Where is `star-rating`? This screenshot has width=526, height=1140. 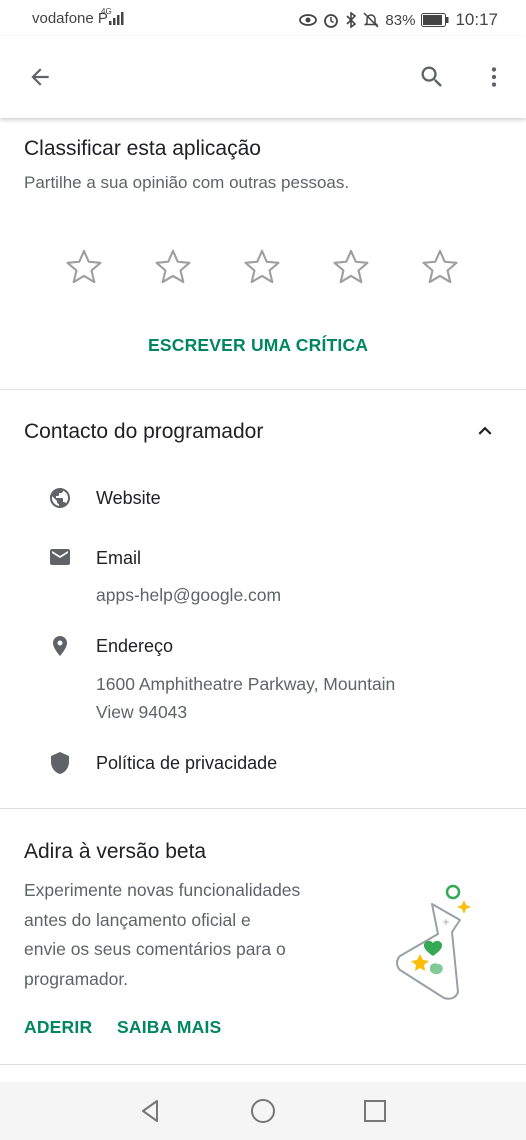
star-rating is located at coordinates (263, 268).